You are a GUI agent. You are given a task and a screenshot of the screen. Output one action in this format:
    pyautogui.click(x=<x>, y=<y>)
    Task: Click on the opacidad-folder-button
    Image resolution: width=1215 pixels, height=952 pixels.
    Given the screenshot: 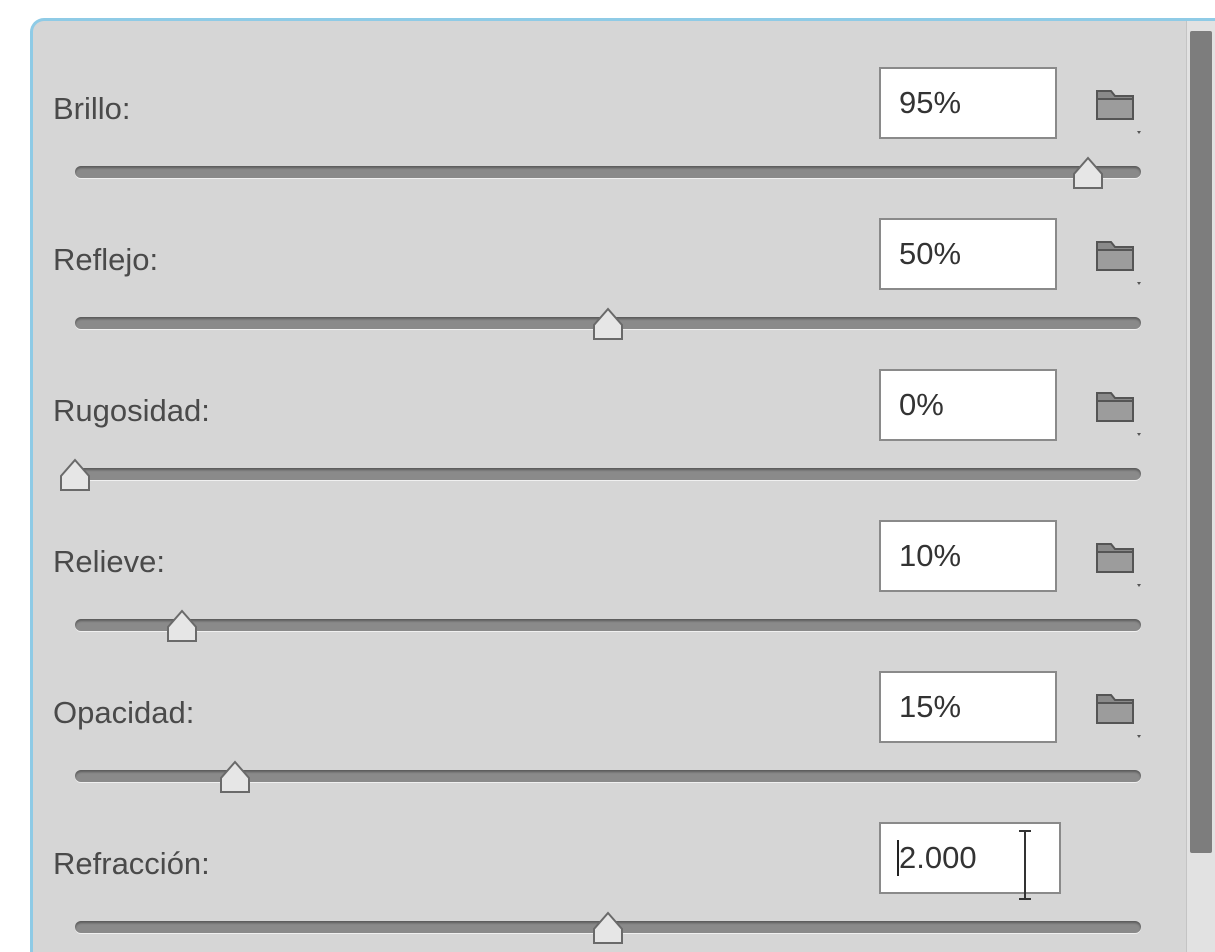 What is the action you would take?
    pyautogui.click(x=1119, y=713)
    